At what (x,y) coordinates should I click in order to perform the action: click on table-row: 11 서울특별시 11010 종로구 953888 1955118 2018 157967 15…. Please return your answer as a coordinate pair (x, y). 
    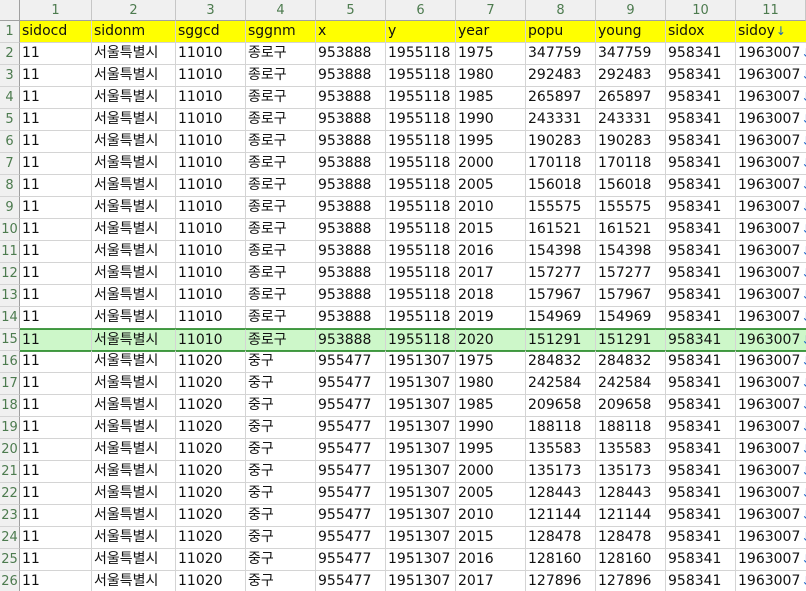
    Looking at the image, I should click on (413, 296).